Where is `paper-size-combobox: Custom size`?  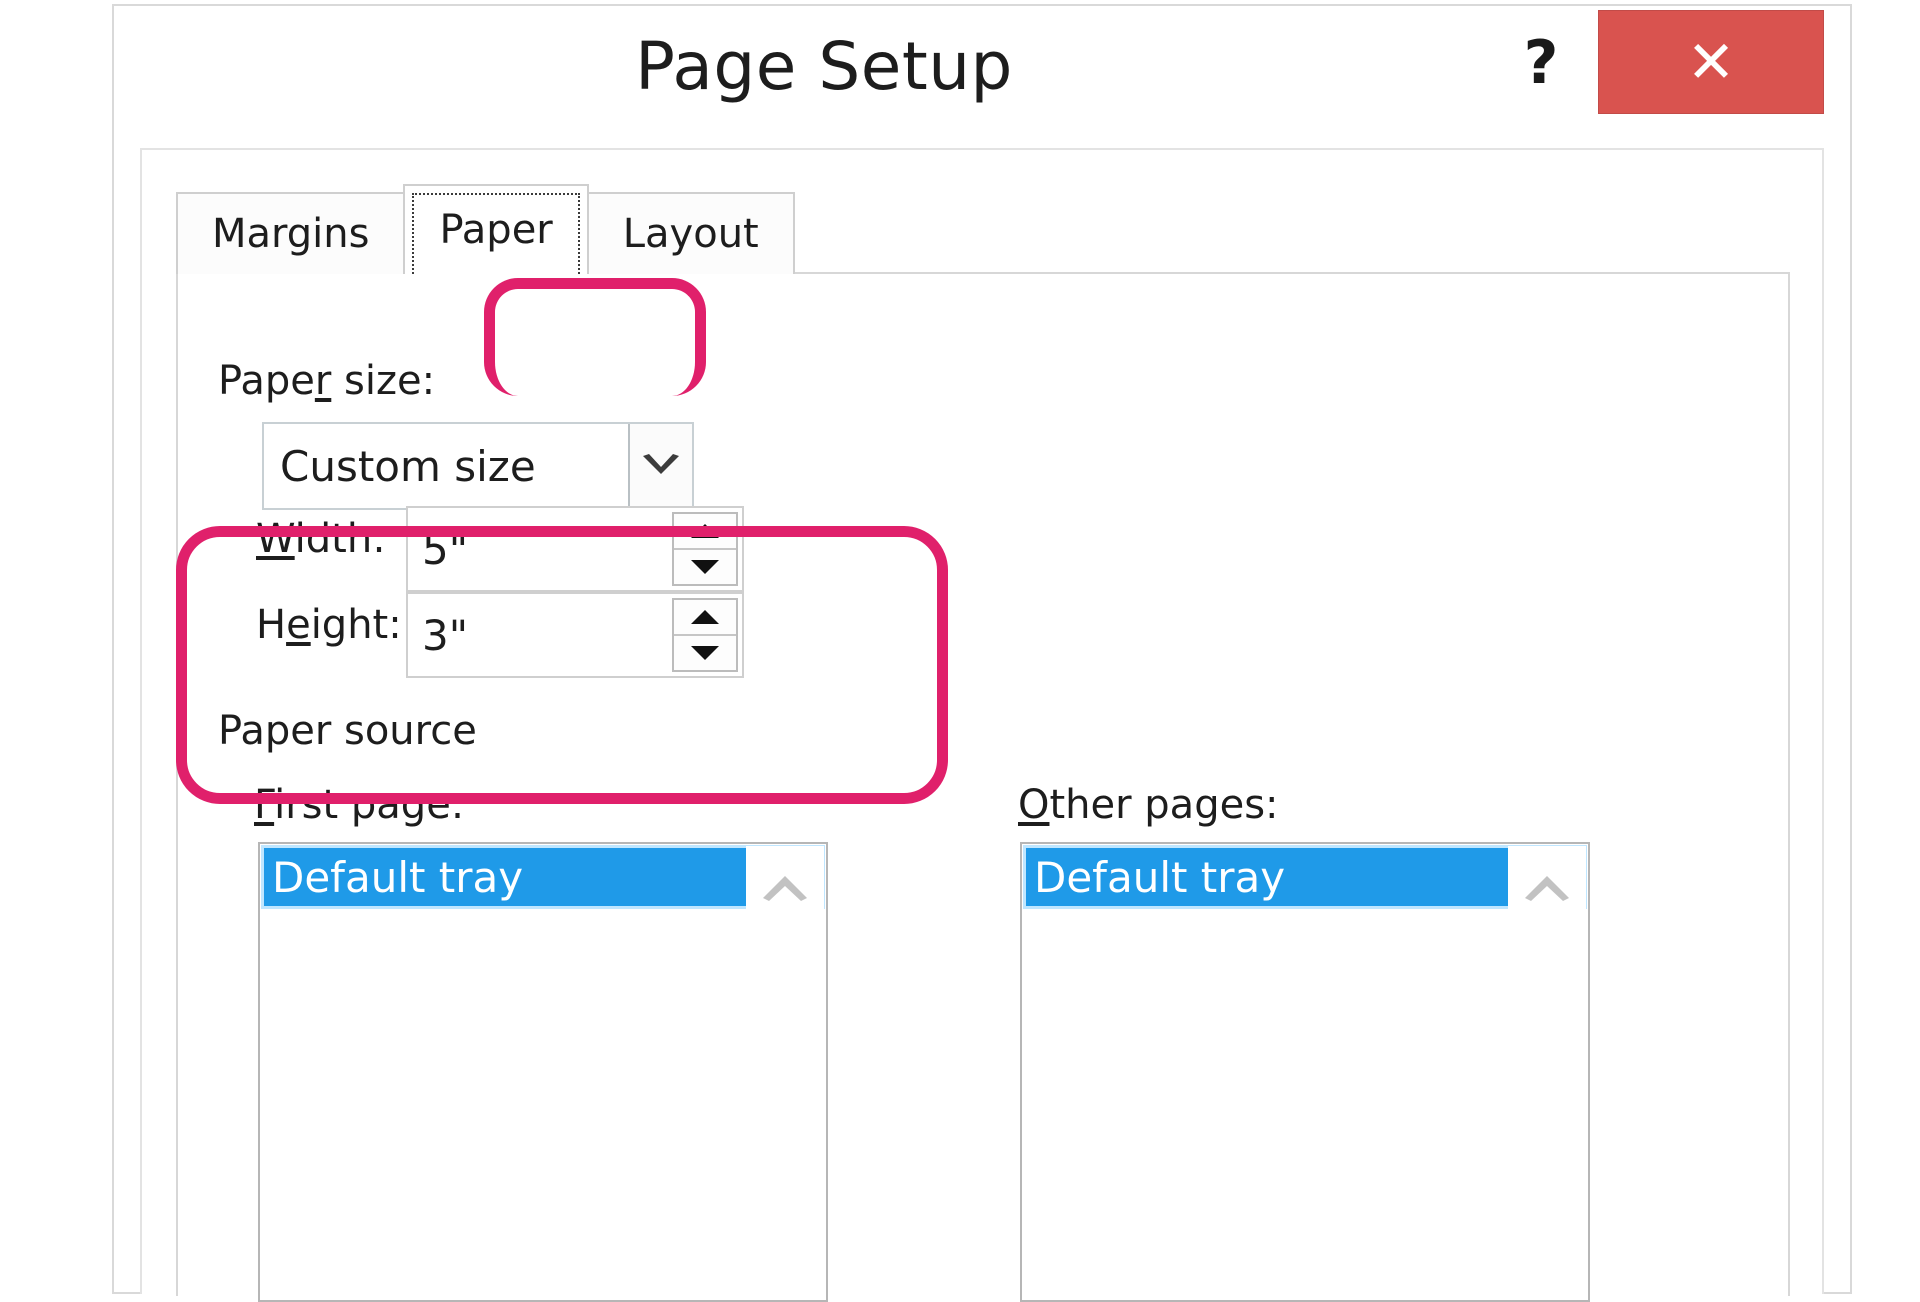
paper-size-combobox: Custom size is located at coordinates (478, 466).